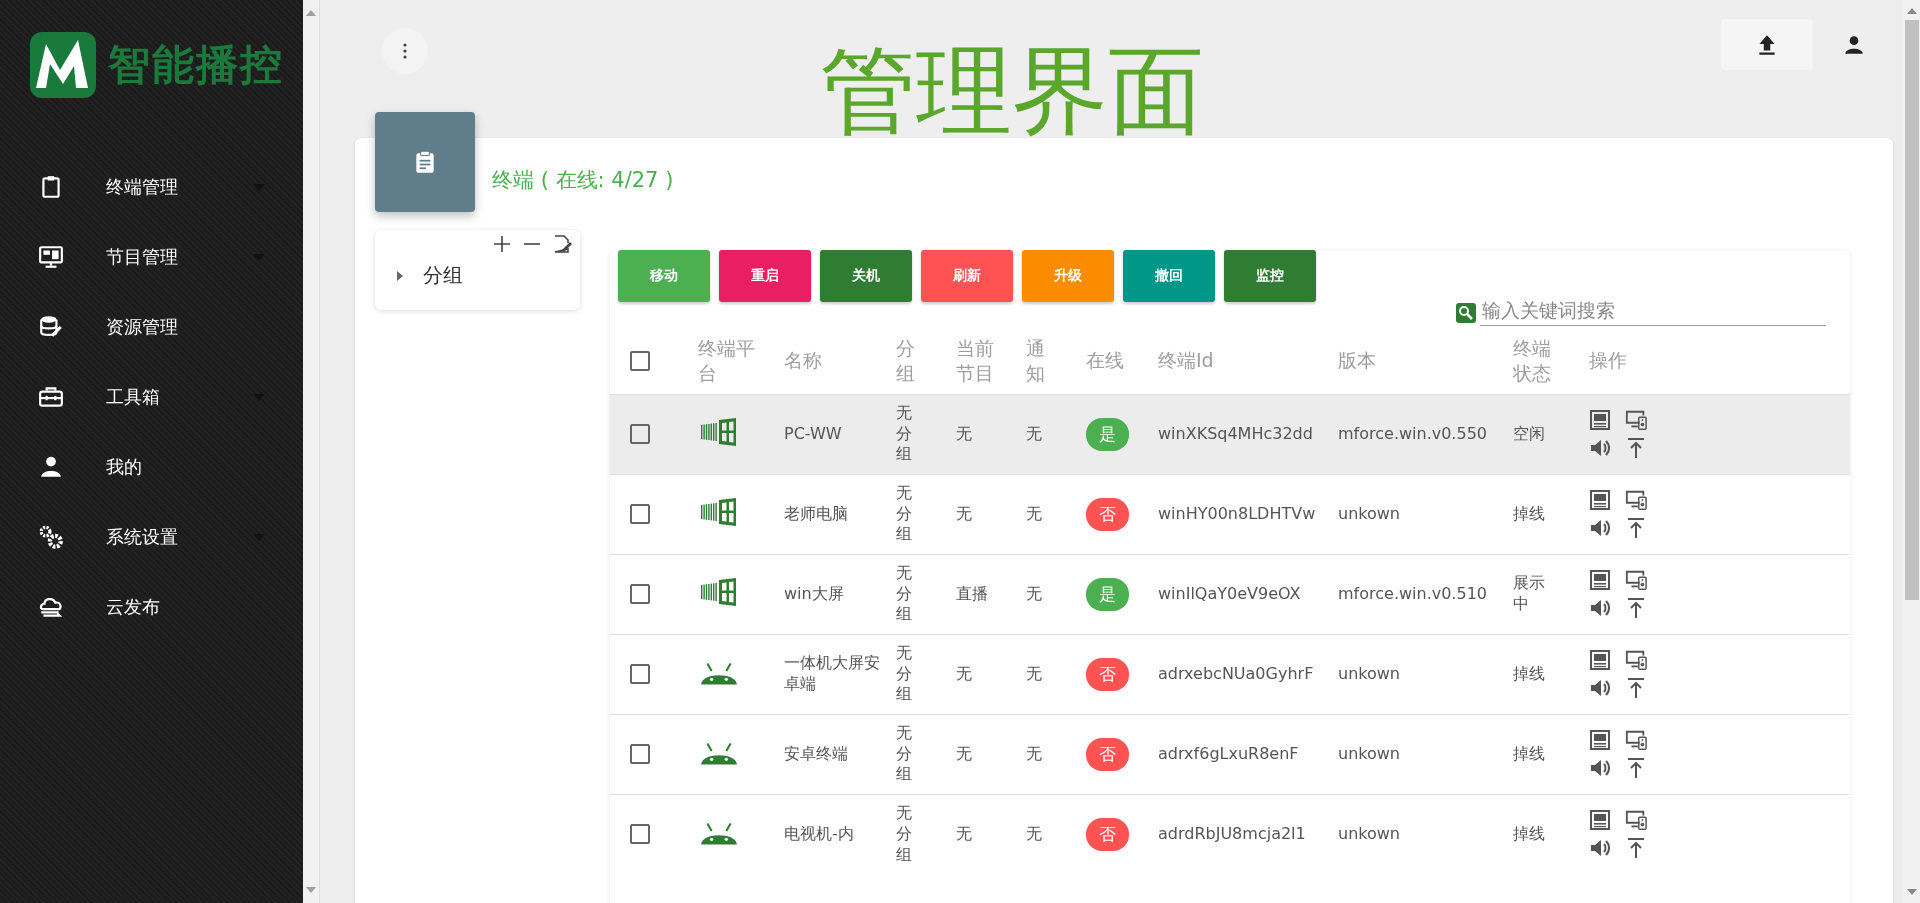  I want to click on scroll-up-icon, so click(1911, 11).